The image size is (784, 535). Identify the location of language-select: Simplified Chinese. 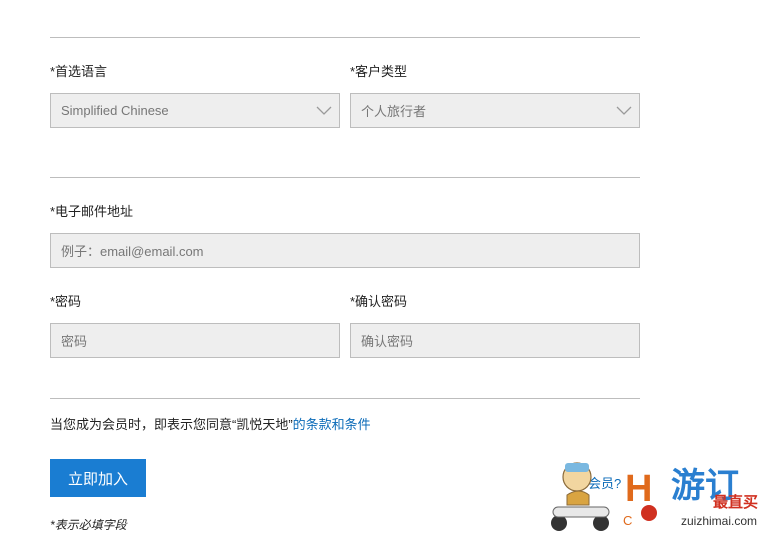
(195, 110).